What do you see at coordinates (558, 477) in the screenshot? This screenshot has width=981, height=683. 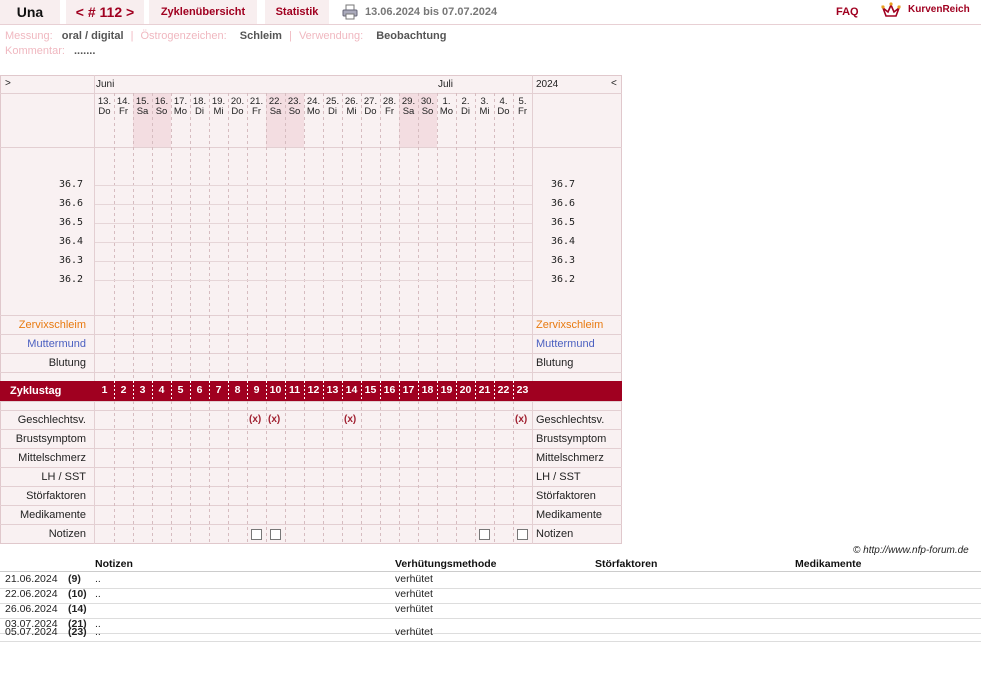 I see `row-label-bottom-right: LH / SST` at bounding box center [558, 477].